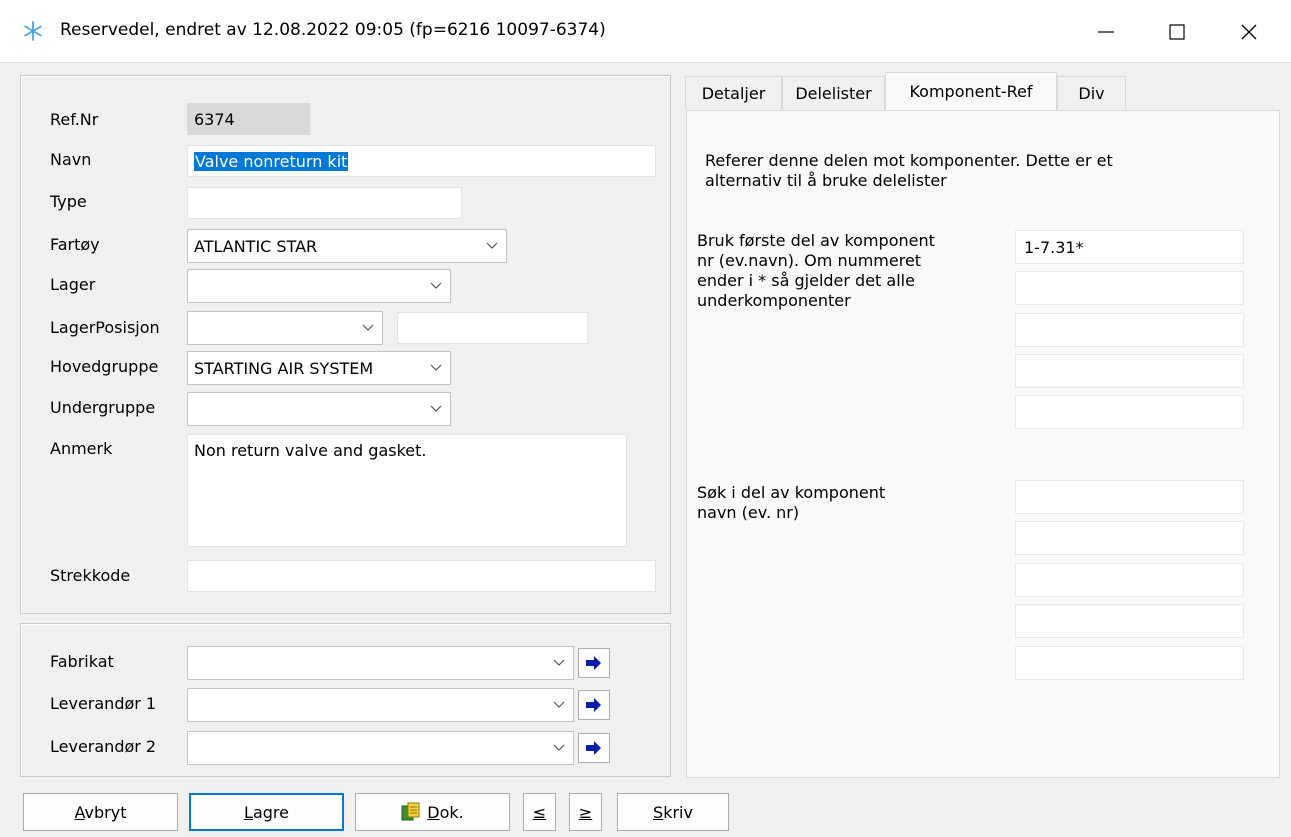  Describe the element at coordinates (380, 748) in the screenshot. I see `leverandor2-select` at that location.